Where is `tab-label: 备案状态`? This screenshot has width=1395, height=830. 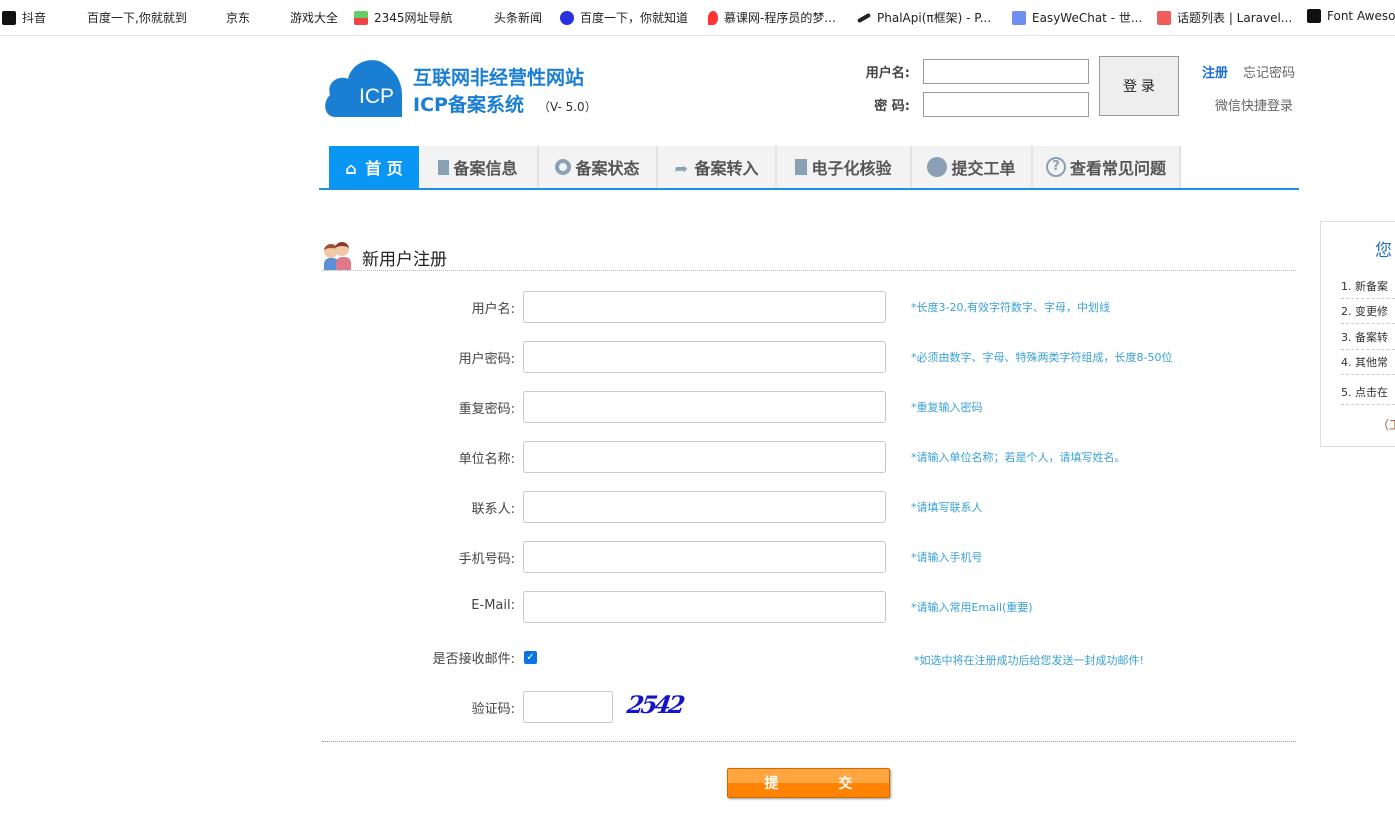
tab-label: 备案状态 is located at coordinates (607, 168).